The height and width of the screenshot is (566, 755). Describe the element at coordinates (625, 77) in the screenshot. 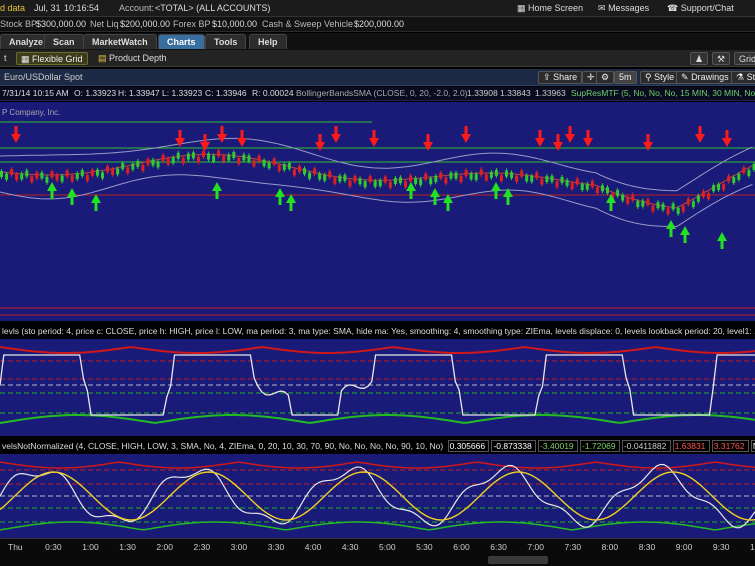

I see `interval-selector: 5m` at that location.